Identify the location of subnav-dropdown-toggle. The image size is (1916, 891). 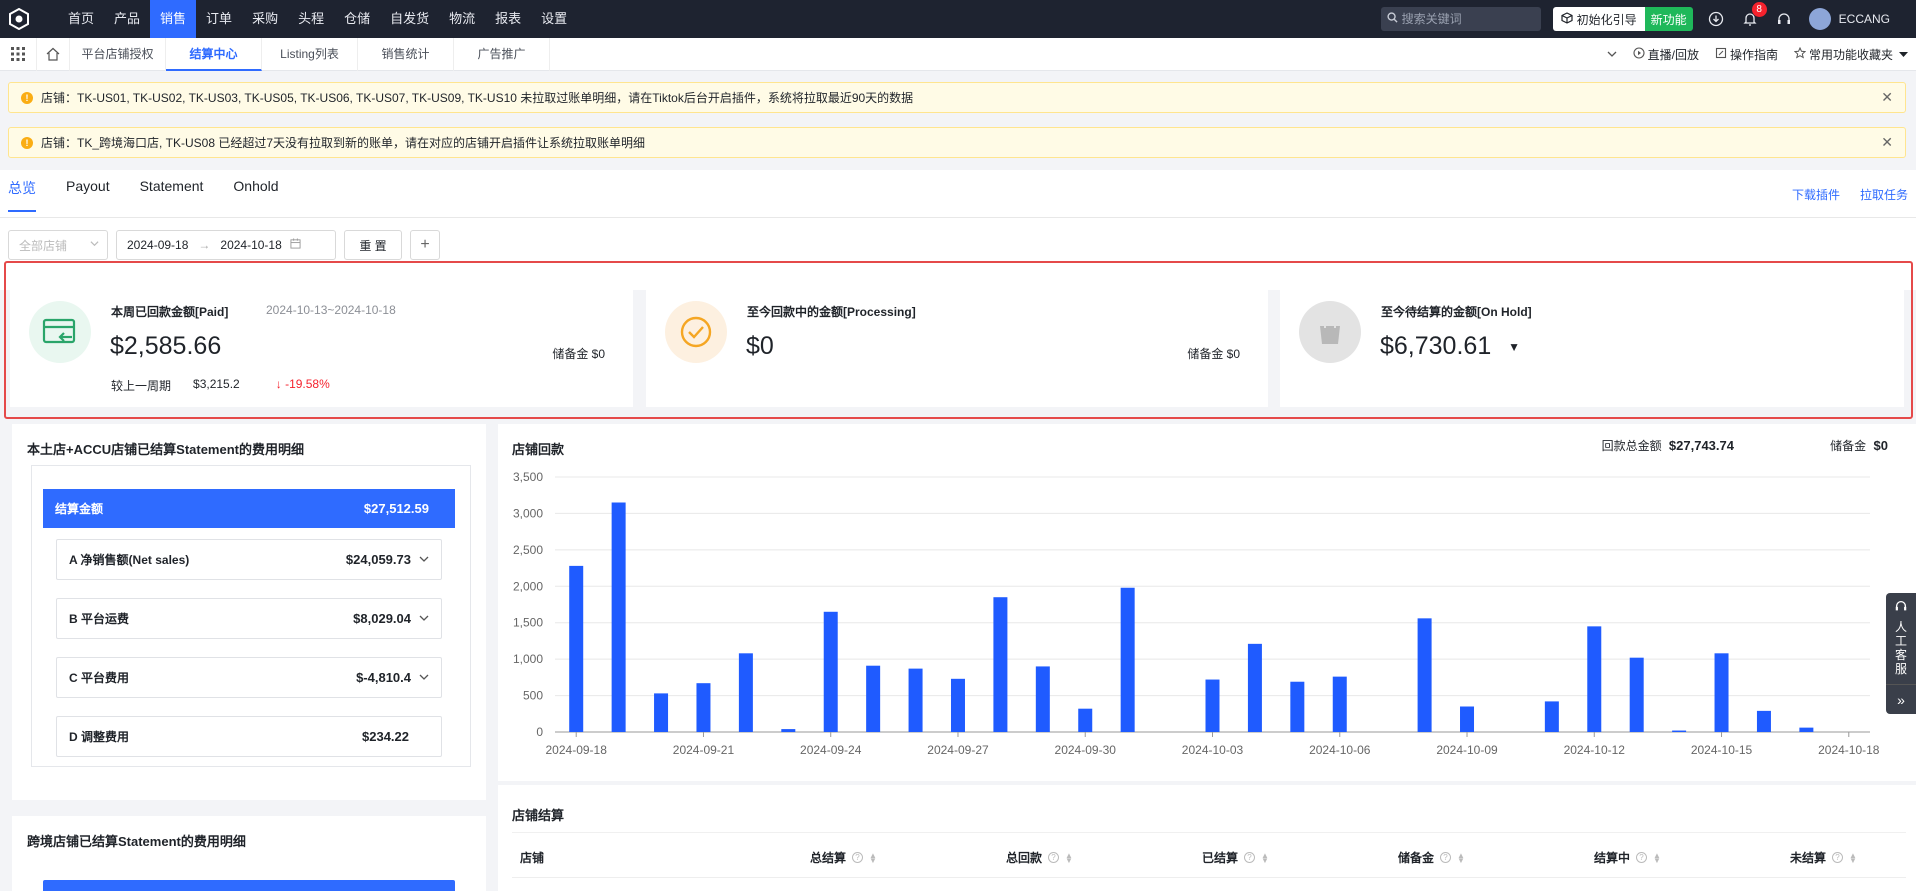
(1612, 54).